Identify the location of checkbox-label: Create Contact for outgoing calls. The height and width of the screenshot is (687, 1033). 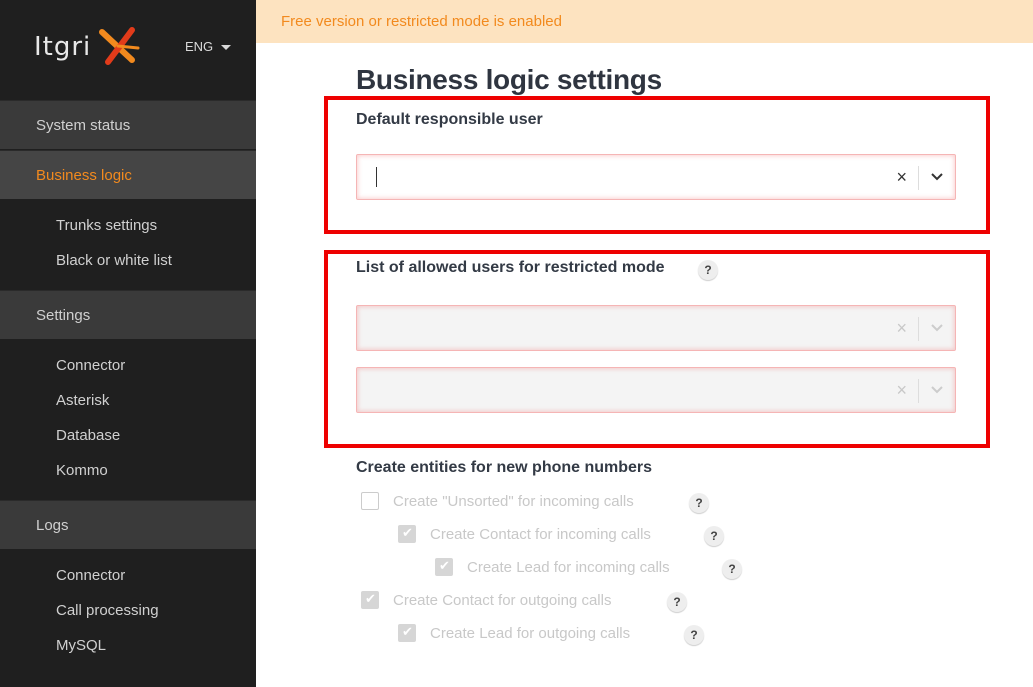
(502, 600).